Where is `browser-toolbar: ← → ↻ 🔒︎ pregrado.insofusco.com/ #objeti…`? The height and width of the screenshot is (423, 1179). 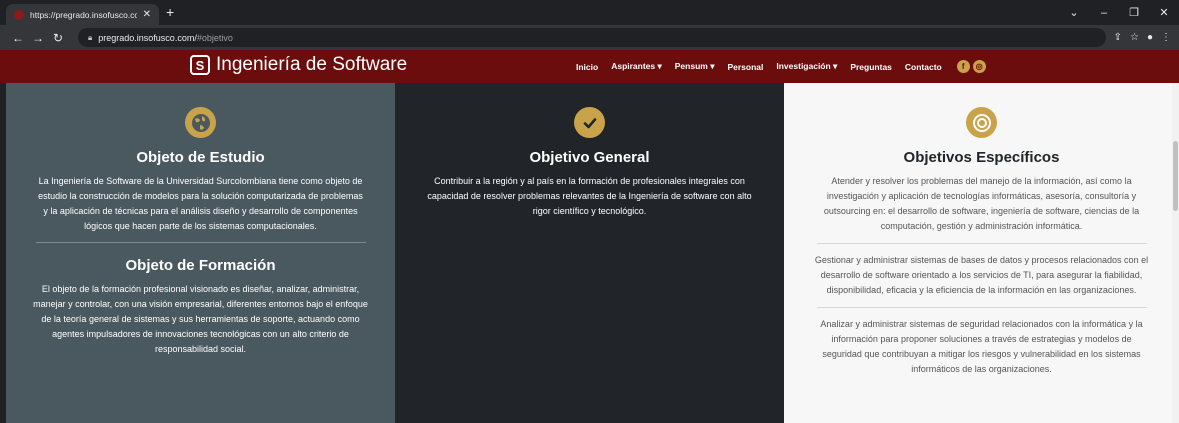
browser-toolbar: ← → ↻ 🔒︎ pregrado.insofusco.com/ #objeti… is located at coordinates (589, 37).